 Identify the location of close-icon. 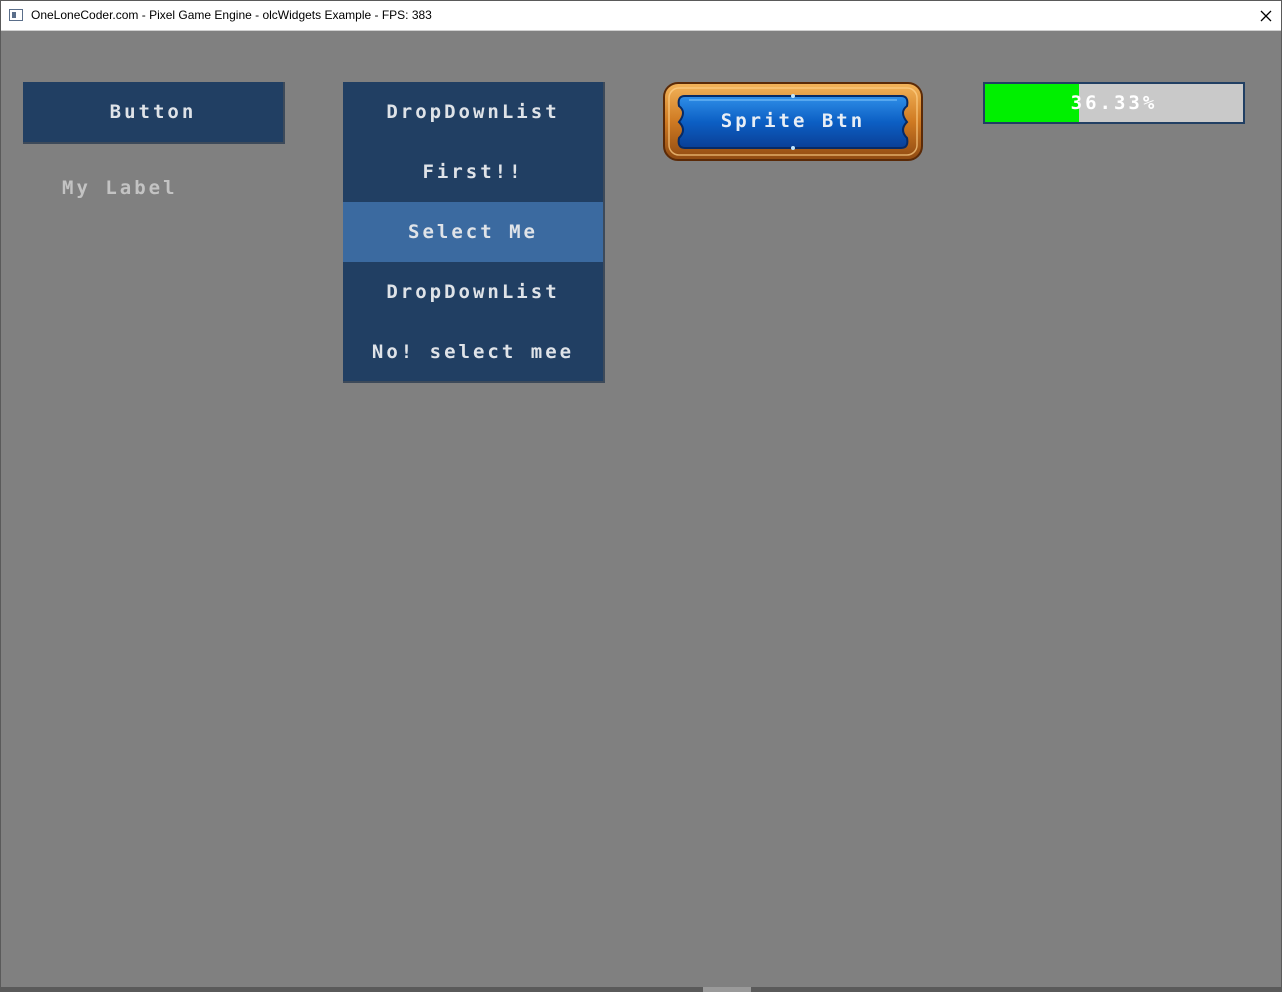
(1266, 15).